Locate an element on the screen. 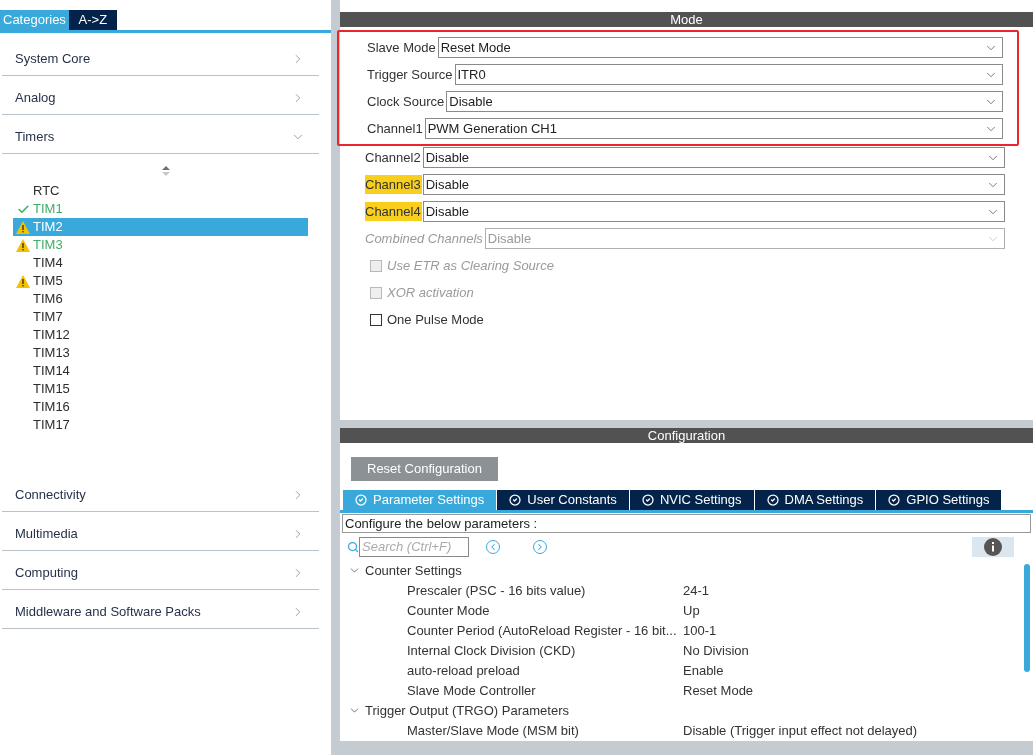  timer-item: TIM5 is located at coordinates (160, 281).